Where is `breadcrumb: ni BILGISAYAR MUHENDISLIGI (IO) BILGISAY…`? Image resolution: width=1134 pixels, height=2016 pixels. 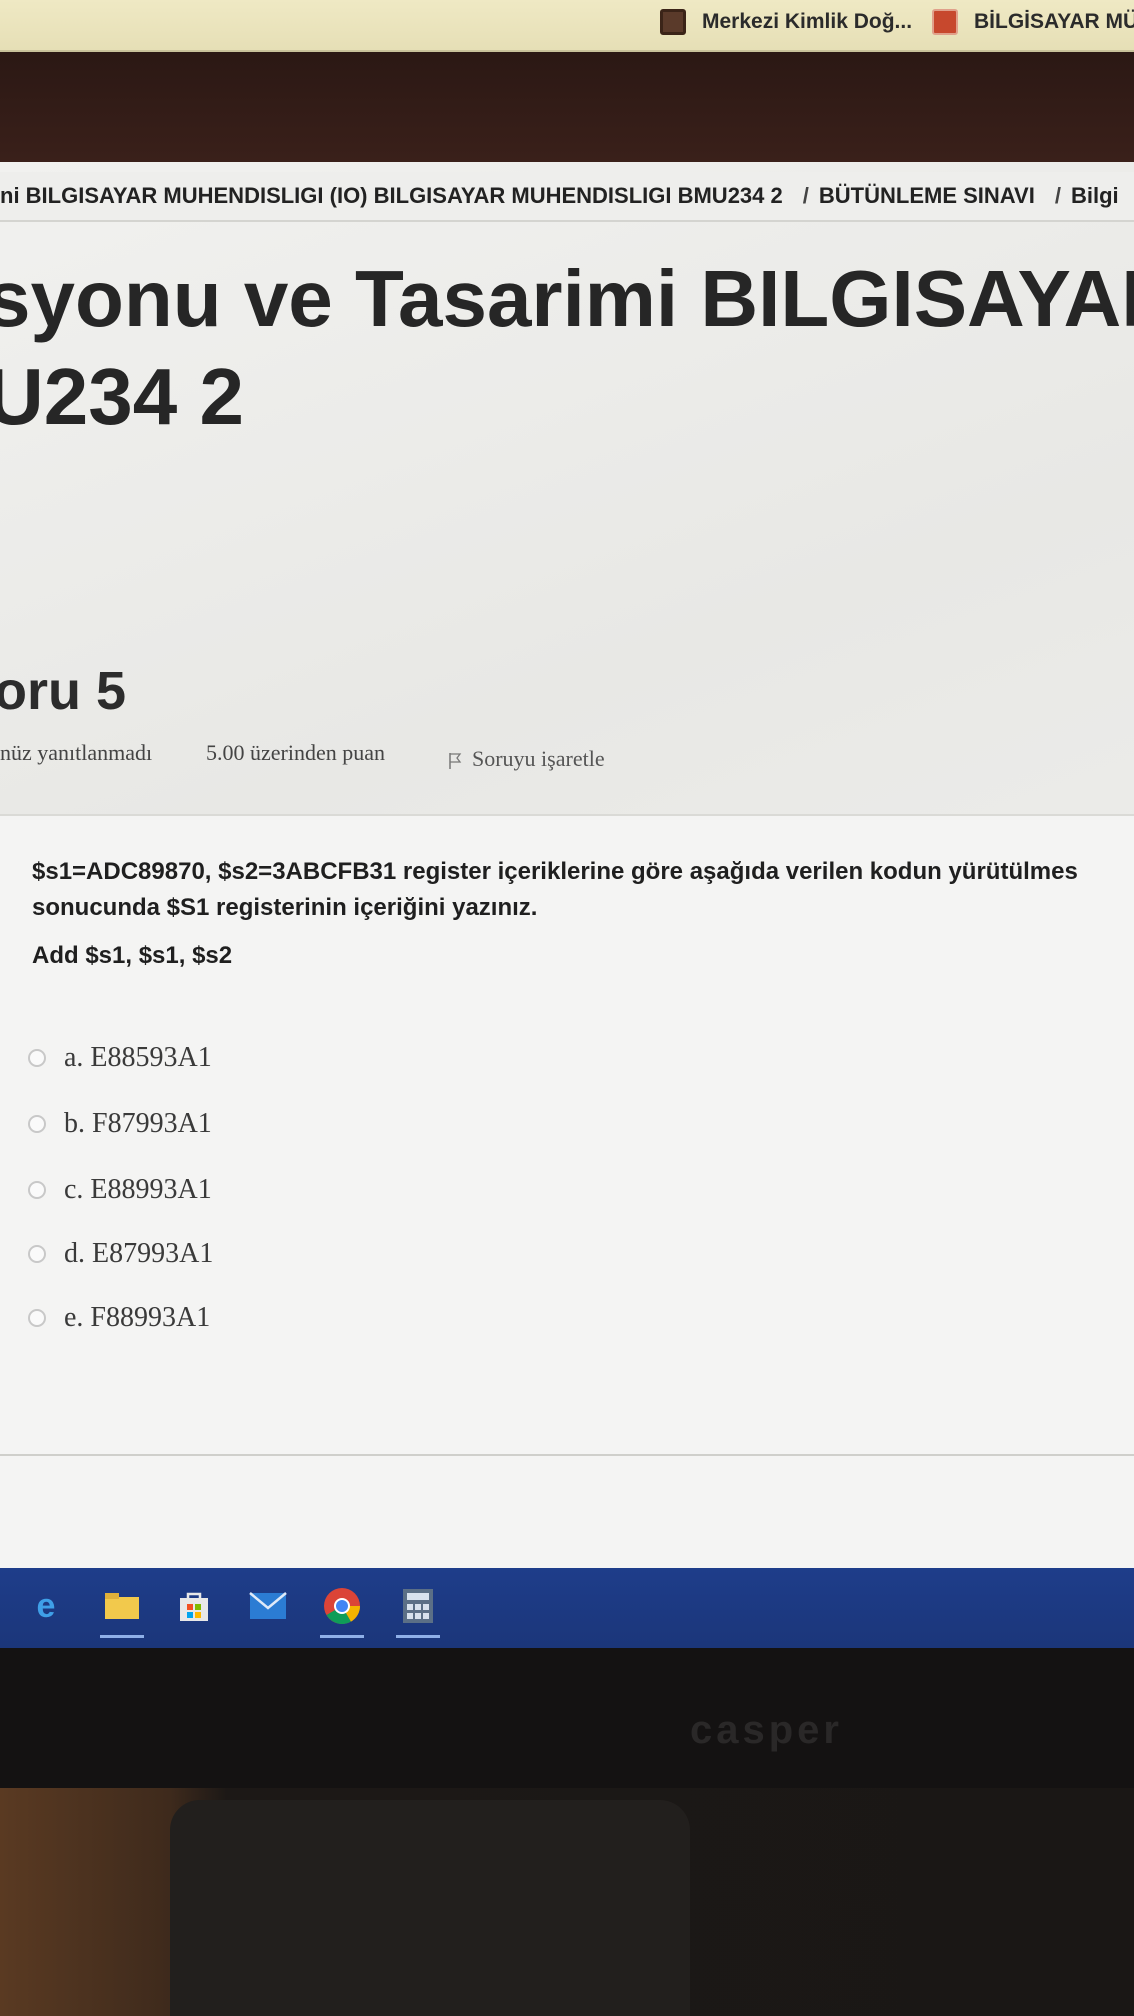 breadcrumb: ni BILGISAYAR MUHENDISLIGI (IO) BILGISAY… is located at coordinates (567, 197).